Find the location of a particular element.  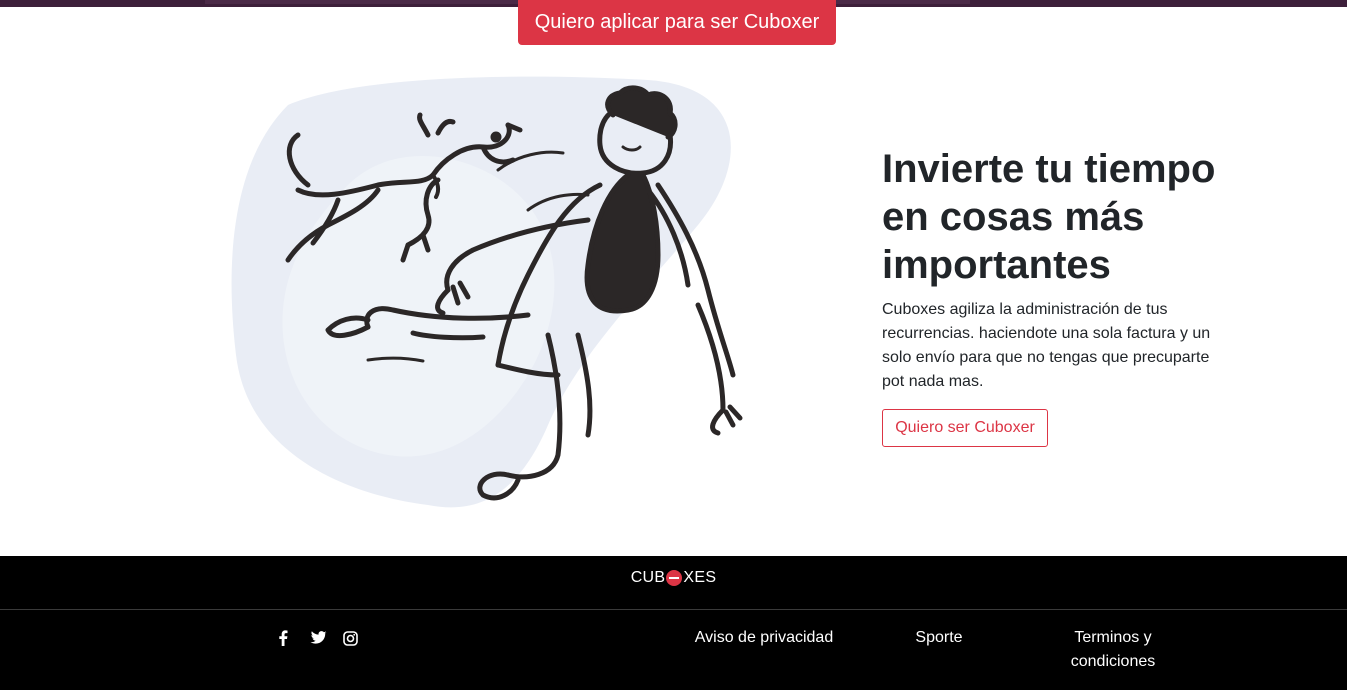

support-link: Sporte is located at coordinates (939, 638).